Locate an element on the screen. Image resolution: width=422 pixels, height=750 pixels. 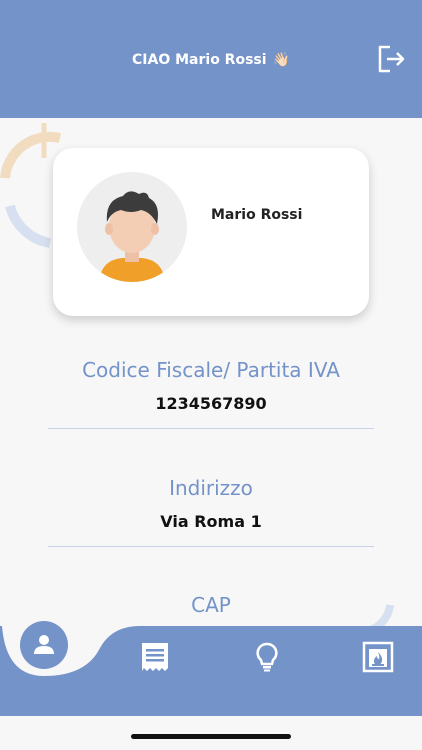
logout-button is located at coordinates (391, 59).